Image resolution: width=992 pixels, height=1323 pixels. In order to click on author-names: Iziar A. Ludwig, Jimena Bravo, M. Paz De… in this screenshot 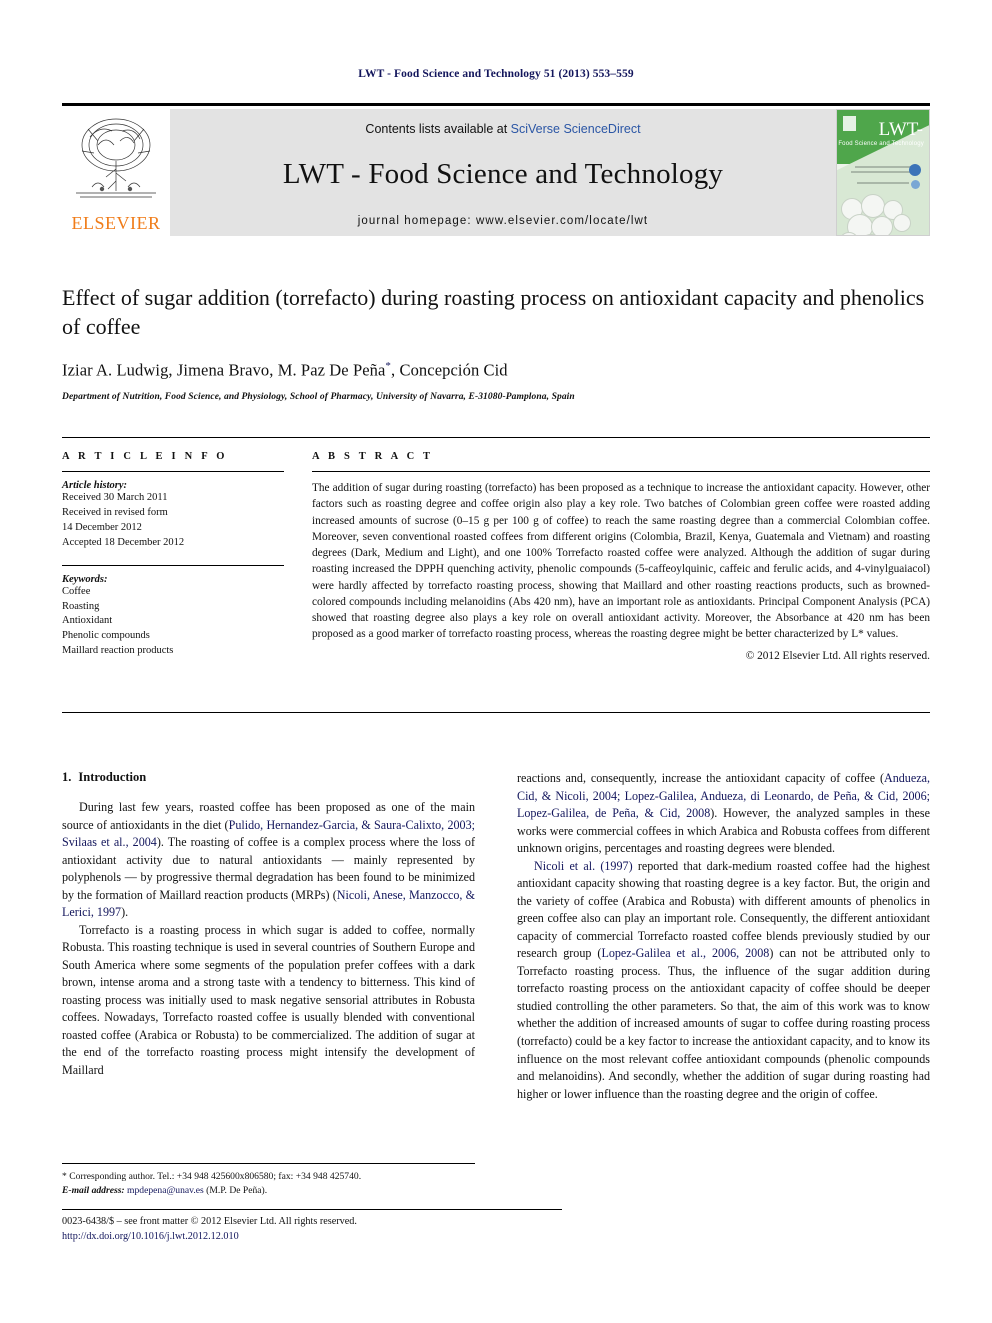, I will do `click(224, 370)`.